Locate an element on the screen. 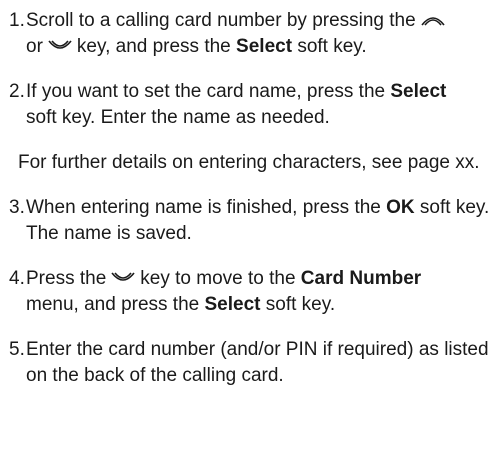 This screenshot has height=468, width=502. step-text: key to move to the is located at coordinates (218, 278).